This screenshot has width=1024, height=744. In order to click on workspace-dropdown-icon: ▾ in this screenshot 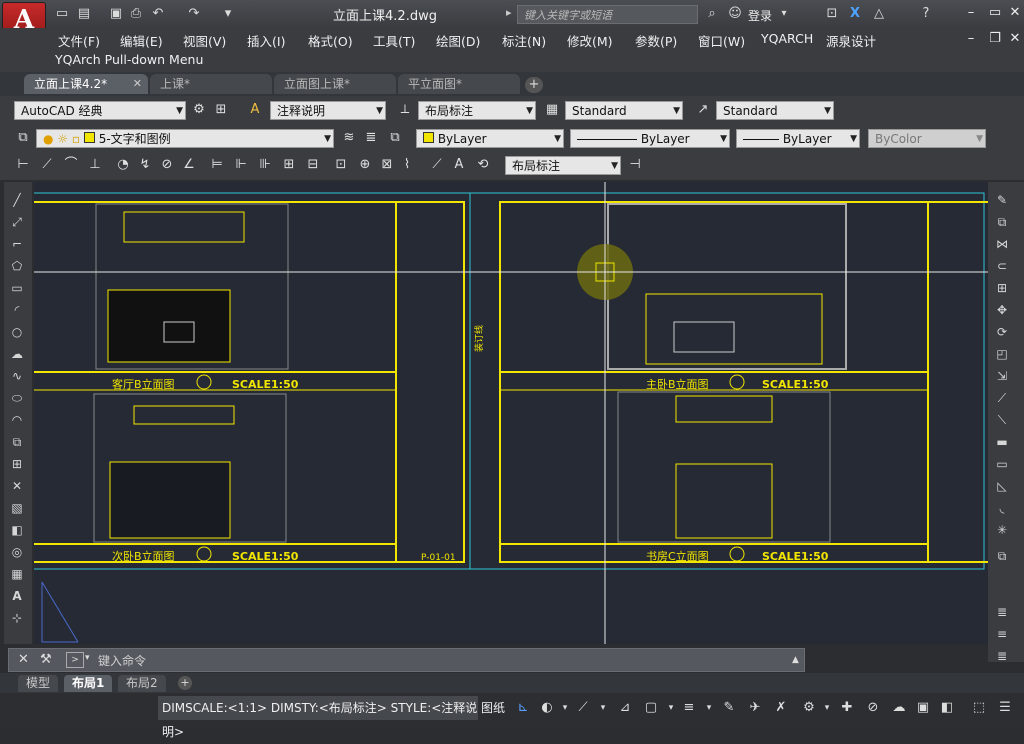, I will do `click(827, 708)`.